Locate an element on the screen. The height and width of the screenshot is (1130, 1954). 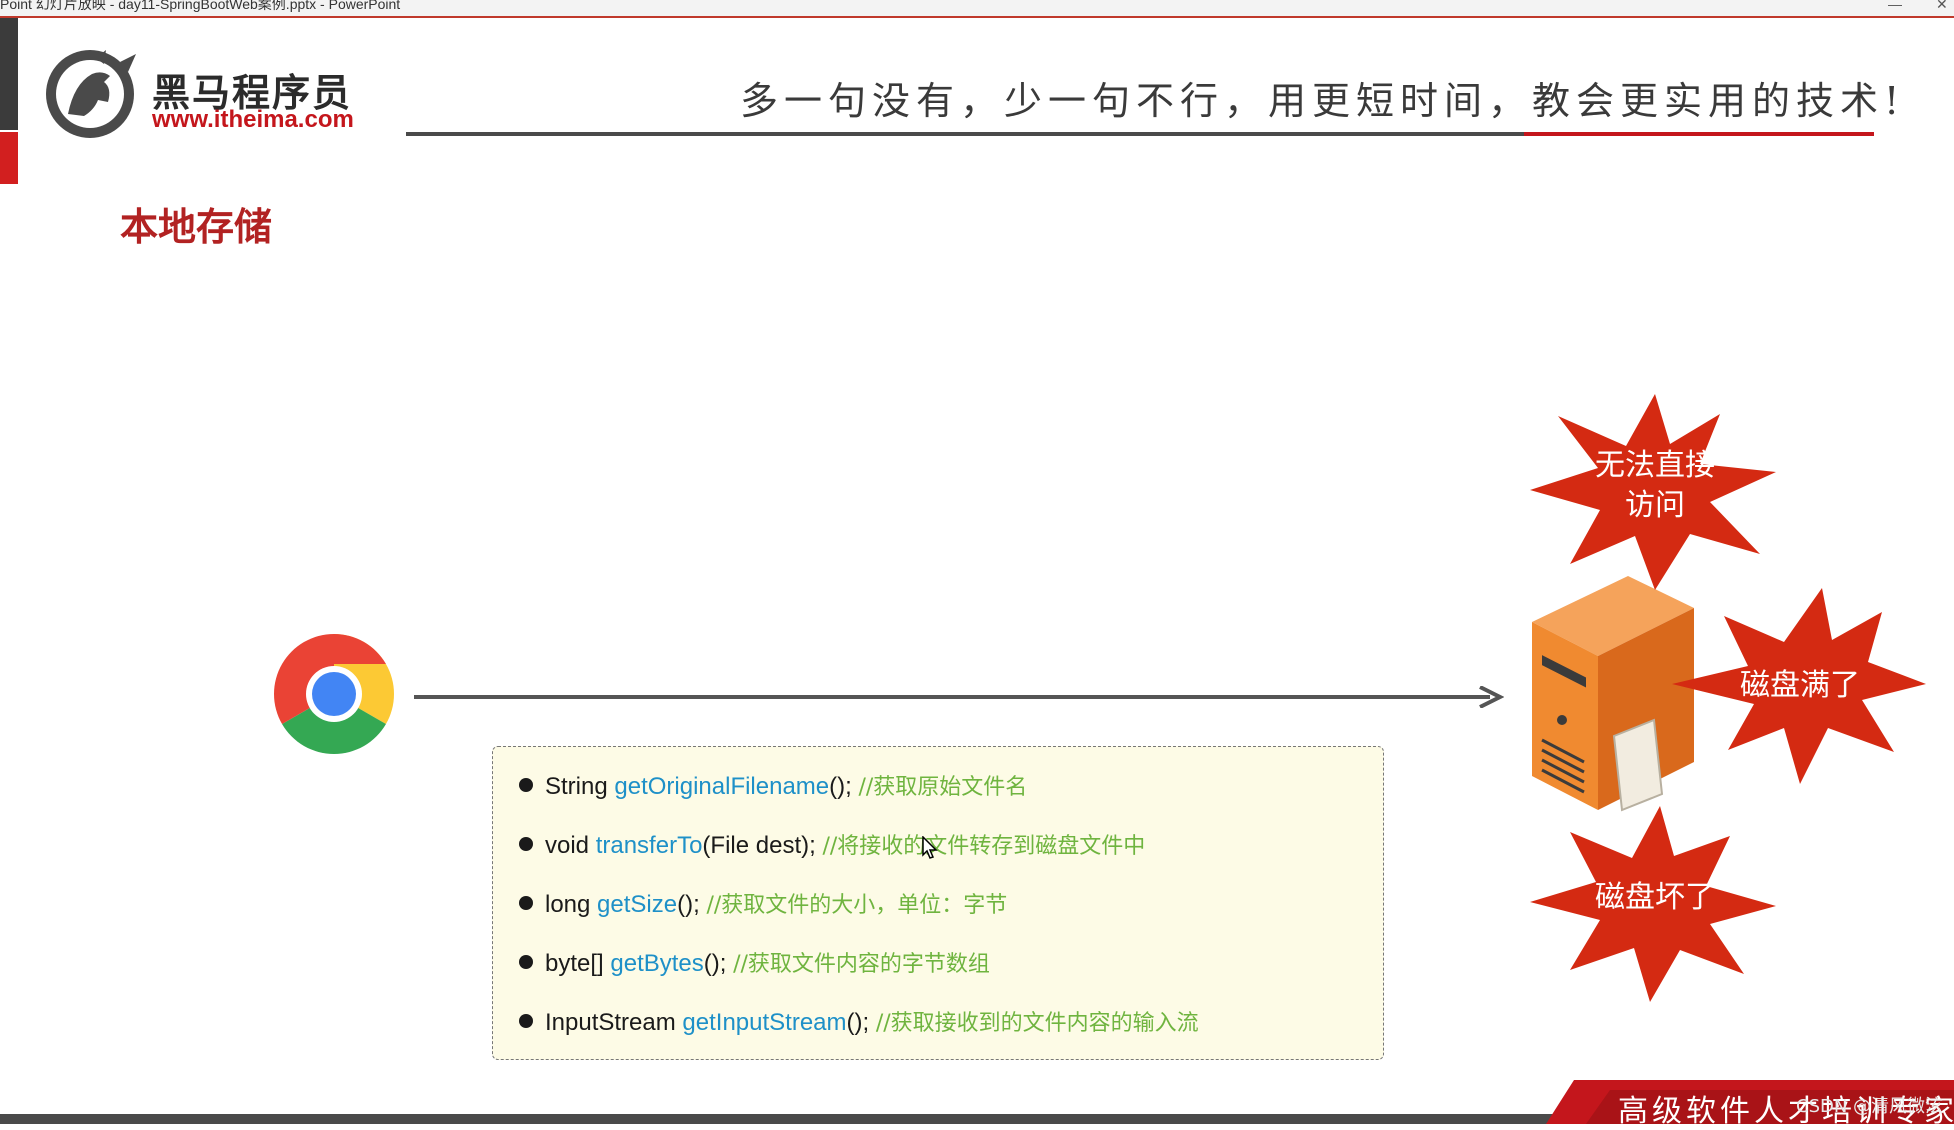
method-item: byte[] getBytes(); //获取文件内容的字节数组 is located at coordinates (754, 962).